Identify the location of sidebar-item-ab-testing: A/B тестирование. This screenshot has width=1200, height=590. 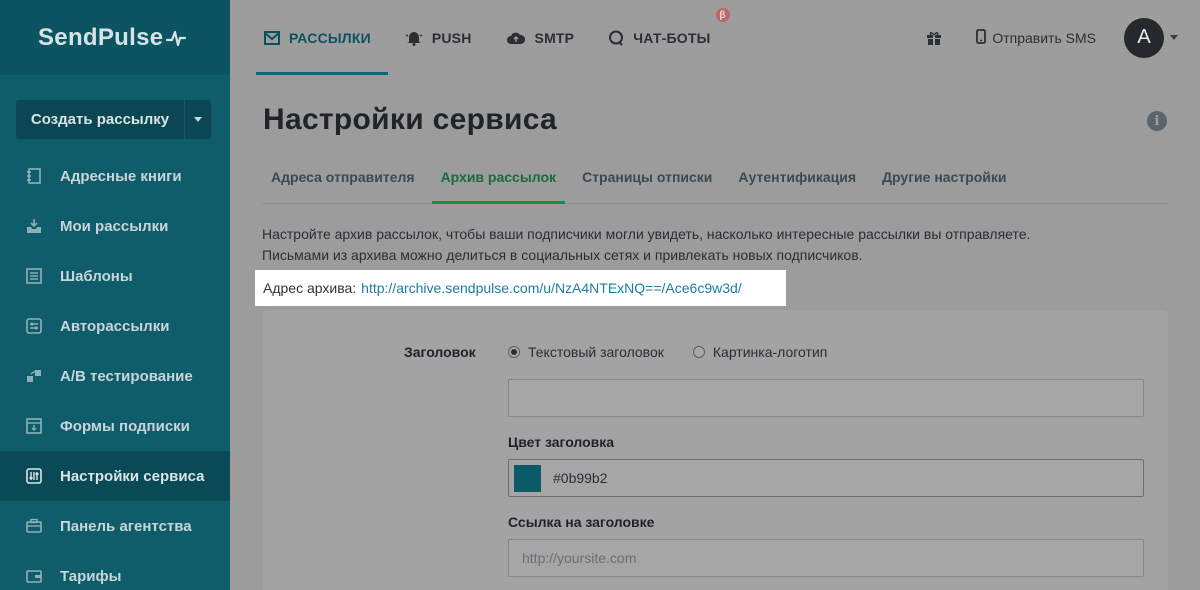
(115, 376).